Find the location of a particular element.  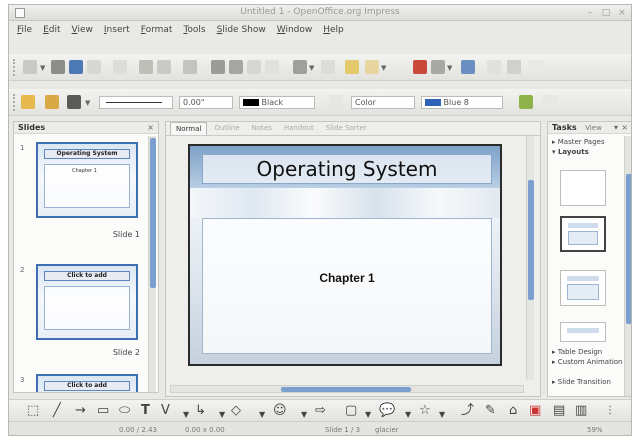

copy-icon is located at coordinates (236, 67).